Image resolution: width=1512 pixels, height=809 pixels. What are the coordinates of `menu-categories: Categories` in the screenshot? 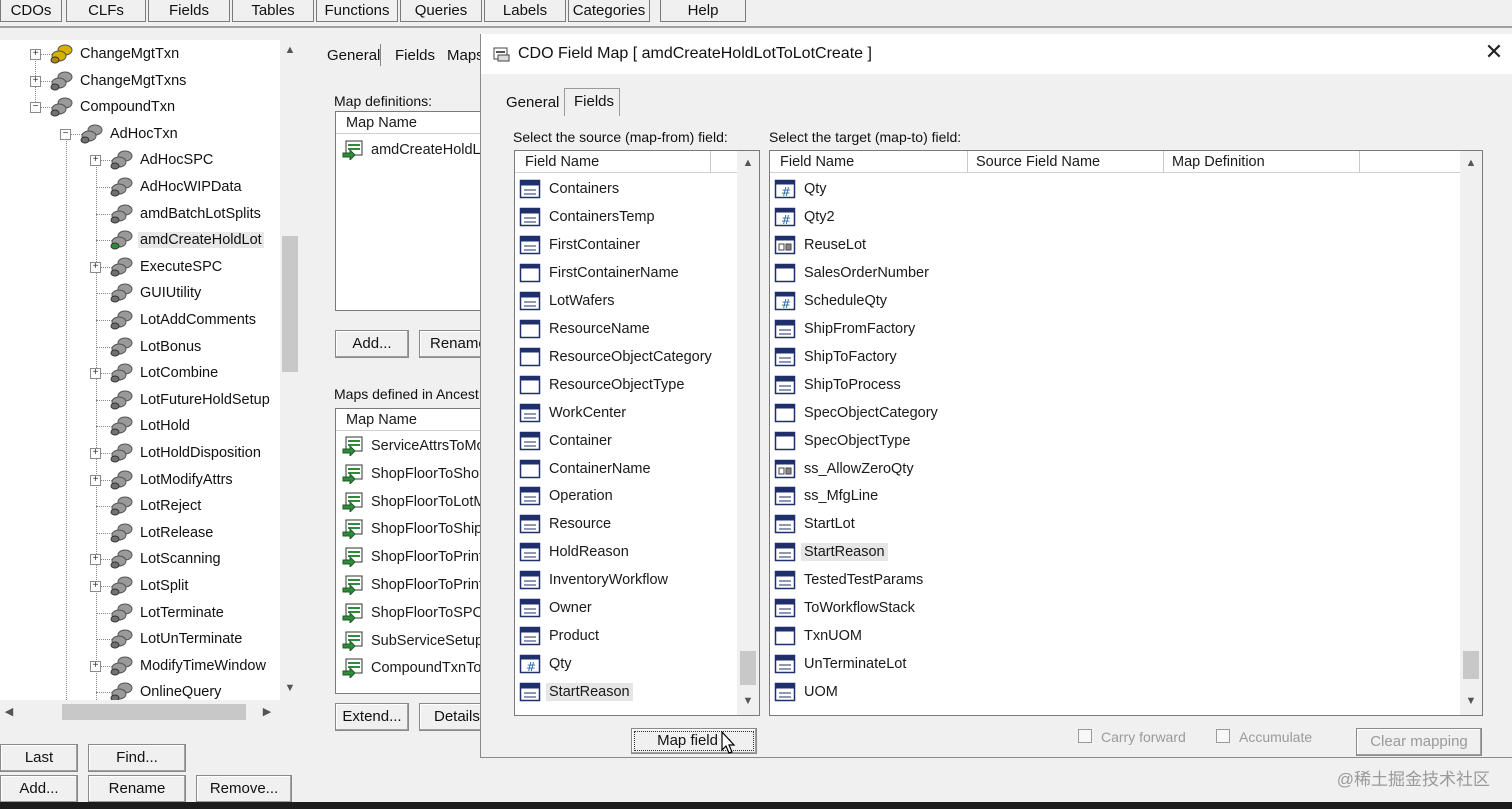 It's located at (609, 11).